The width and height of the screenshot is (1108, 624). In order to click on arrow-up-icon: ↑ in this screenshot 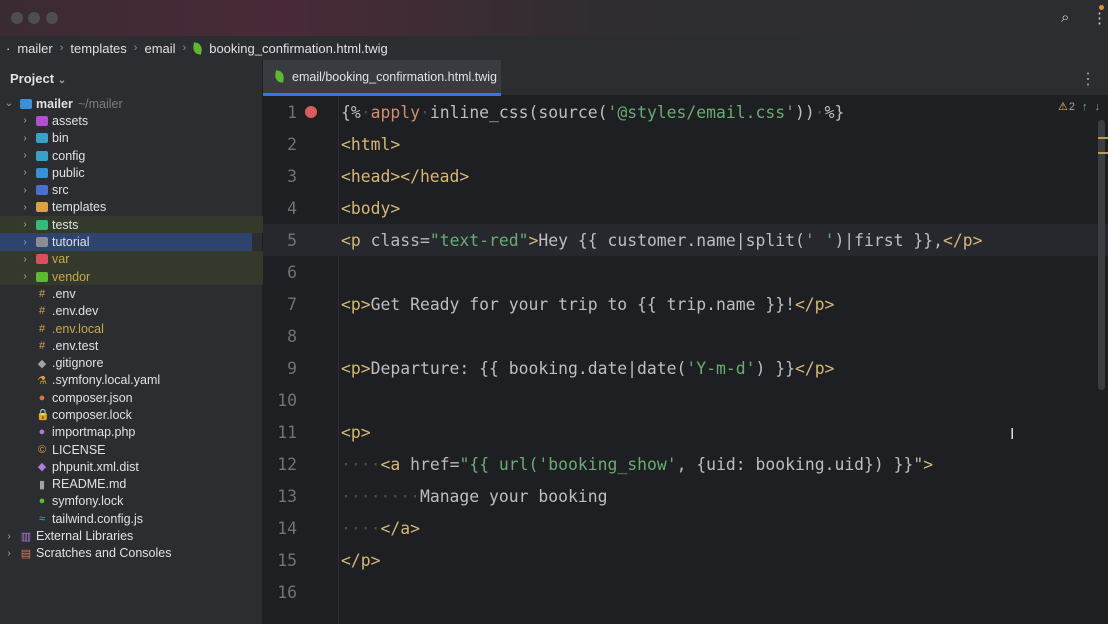, I will do `click(1085, 107)`.